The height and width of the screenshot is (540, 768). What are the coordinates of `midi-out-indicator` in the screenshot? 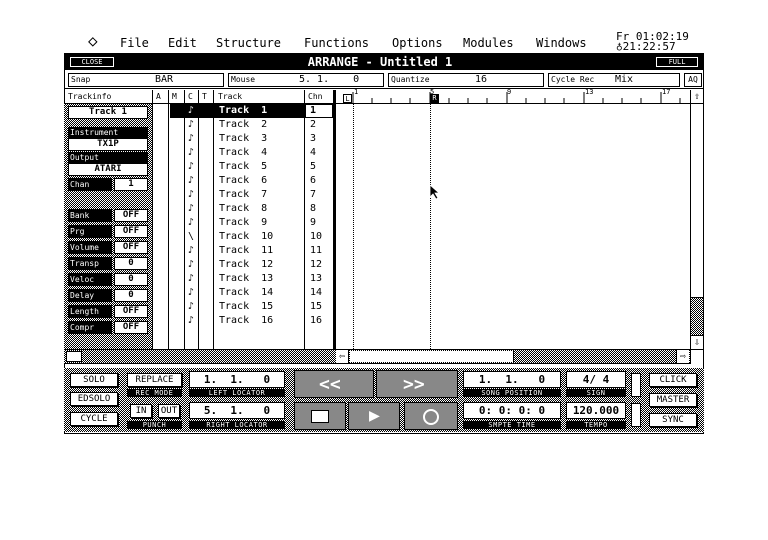 It's located at (636, 415).